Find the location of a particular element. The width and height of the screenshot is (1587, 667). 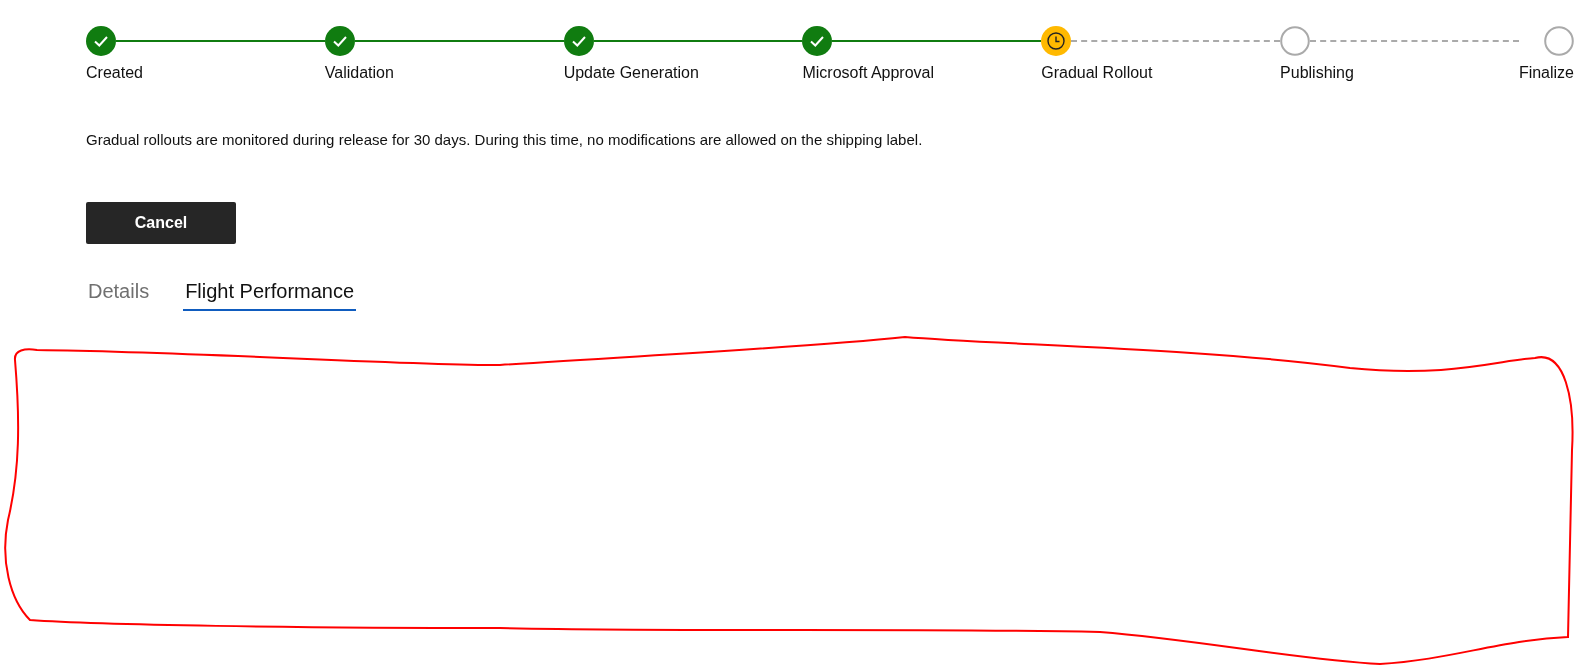

info-message: Gradual rollouts are monitored during release for 30 days. During this time, no modifications are allowed on the shipping label. is located at coordinates (505, 139).